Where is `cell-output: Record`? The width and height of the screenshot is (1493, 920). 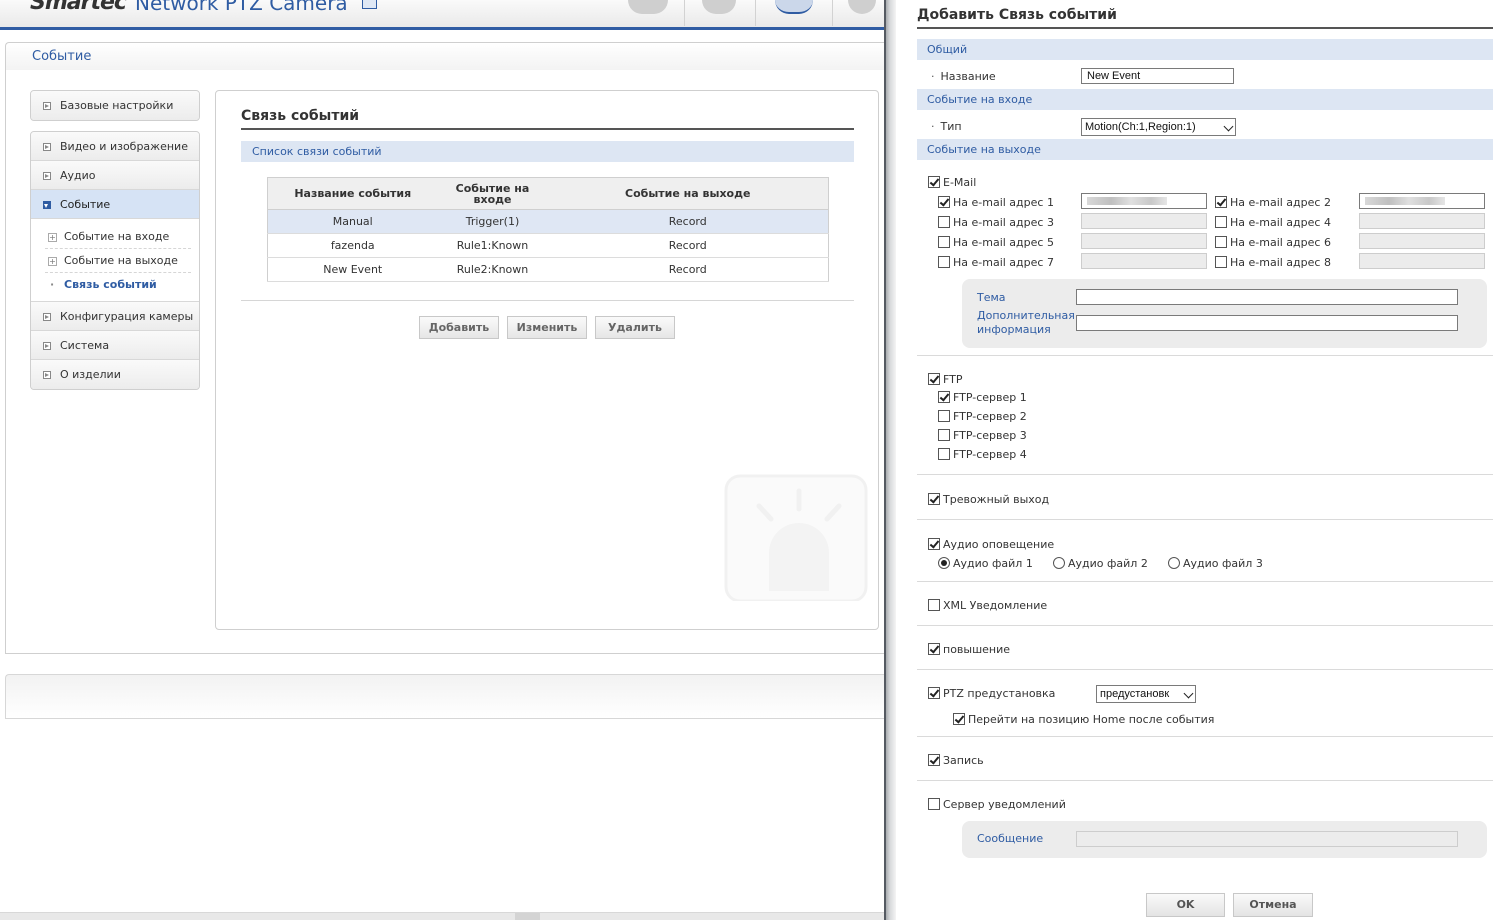 cell-output: Record is located at coordinates (688, 245).